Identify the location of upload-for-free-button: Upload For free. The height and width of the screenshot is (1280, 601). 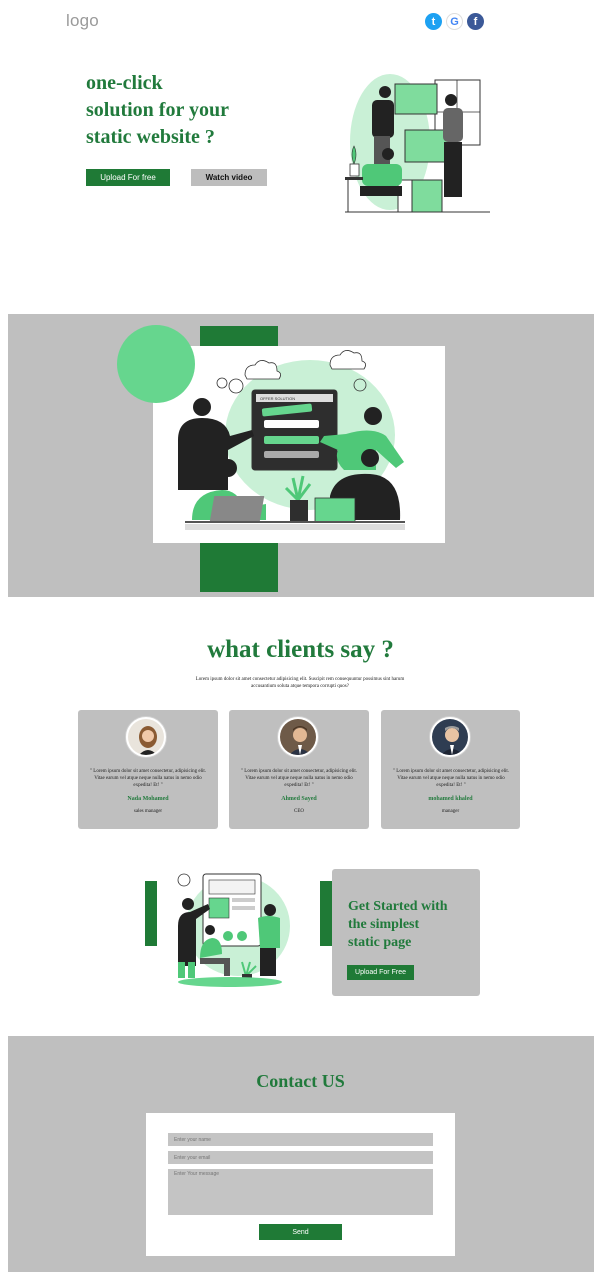
(128, 177).